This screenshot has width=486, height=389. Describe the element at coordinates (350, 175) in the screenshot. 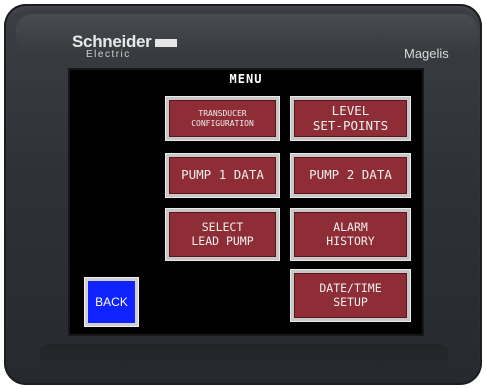

I see `pump-2-data-button: PUMP 2 DATA` at that location.